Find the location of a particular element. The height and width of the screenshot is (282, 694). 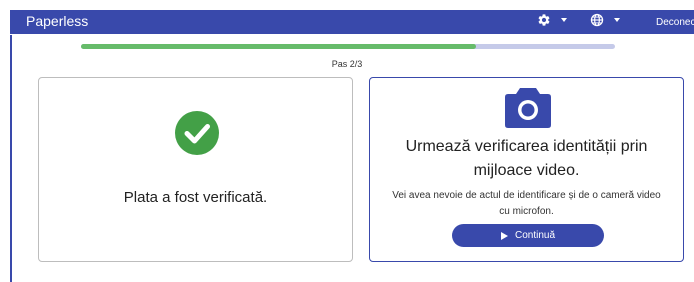

play-icon is located at coordinates (504, 235).